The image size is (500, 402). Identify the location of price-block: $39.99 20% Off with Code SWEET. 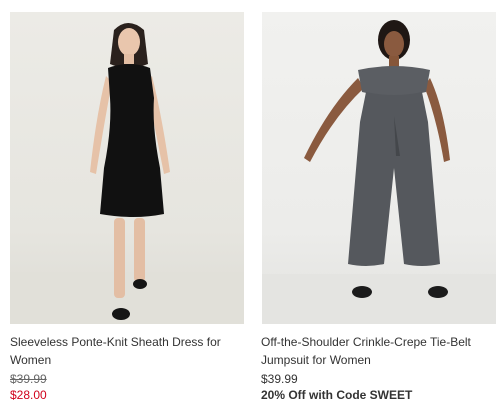
(380, 386).